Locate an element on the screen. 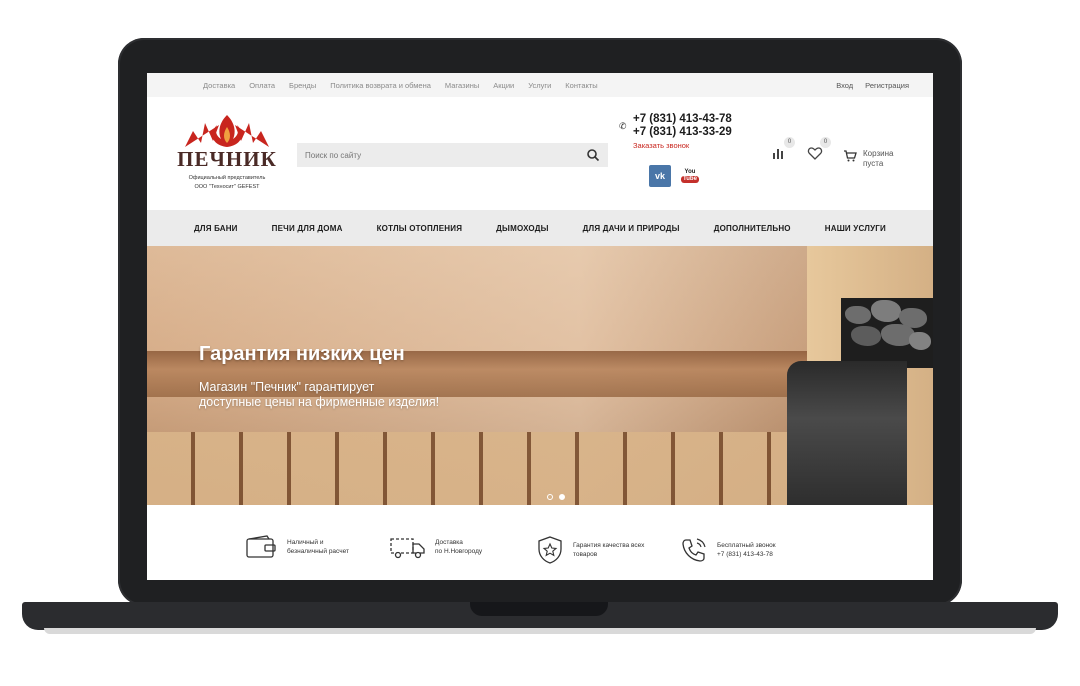 The height and width of the screenshot is (686, 1080). feature-free-call-line1: Бесплатный звонок is located at coordinates (746, 545).